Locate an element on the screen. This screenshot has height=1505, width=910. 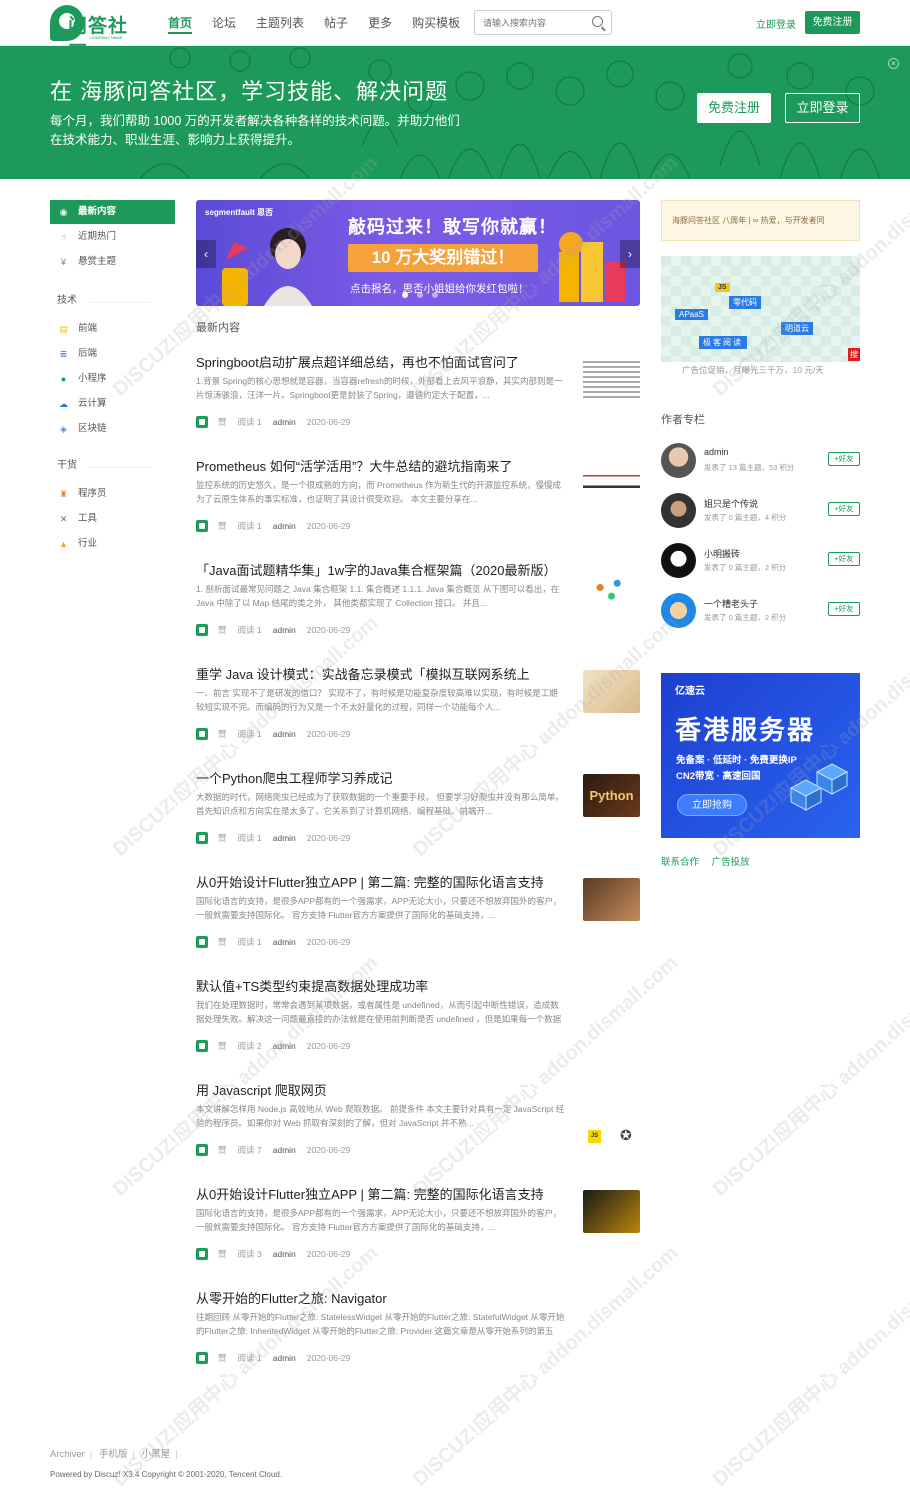
footer-link-mobile: 手机版 is located at coordinates (113, 1454).